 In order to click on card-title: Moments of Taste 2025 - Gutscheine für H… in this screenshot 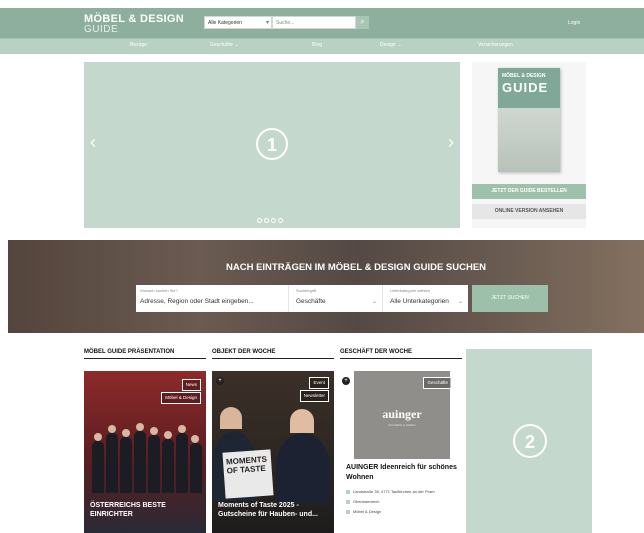, I will do `click(276, 510)`.